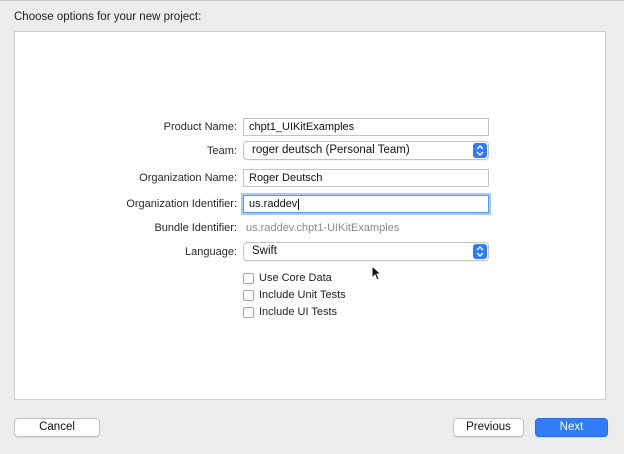 The height and width of the screenshot is (454, 624). What do you see at coordinates (195, 228) in the screenshot?
I see `bundle-identifier-label: Bundle Identifier:` at bounding box center [195, 228].